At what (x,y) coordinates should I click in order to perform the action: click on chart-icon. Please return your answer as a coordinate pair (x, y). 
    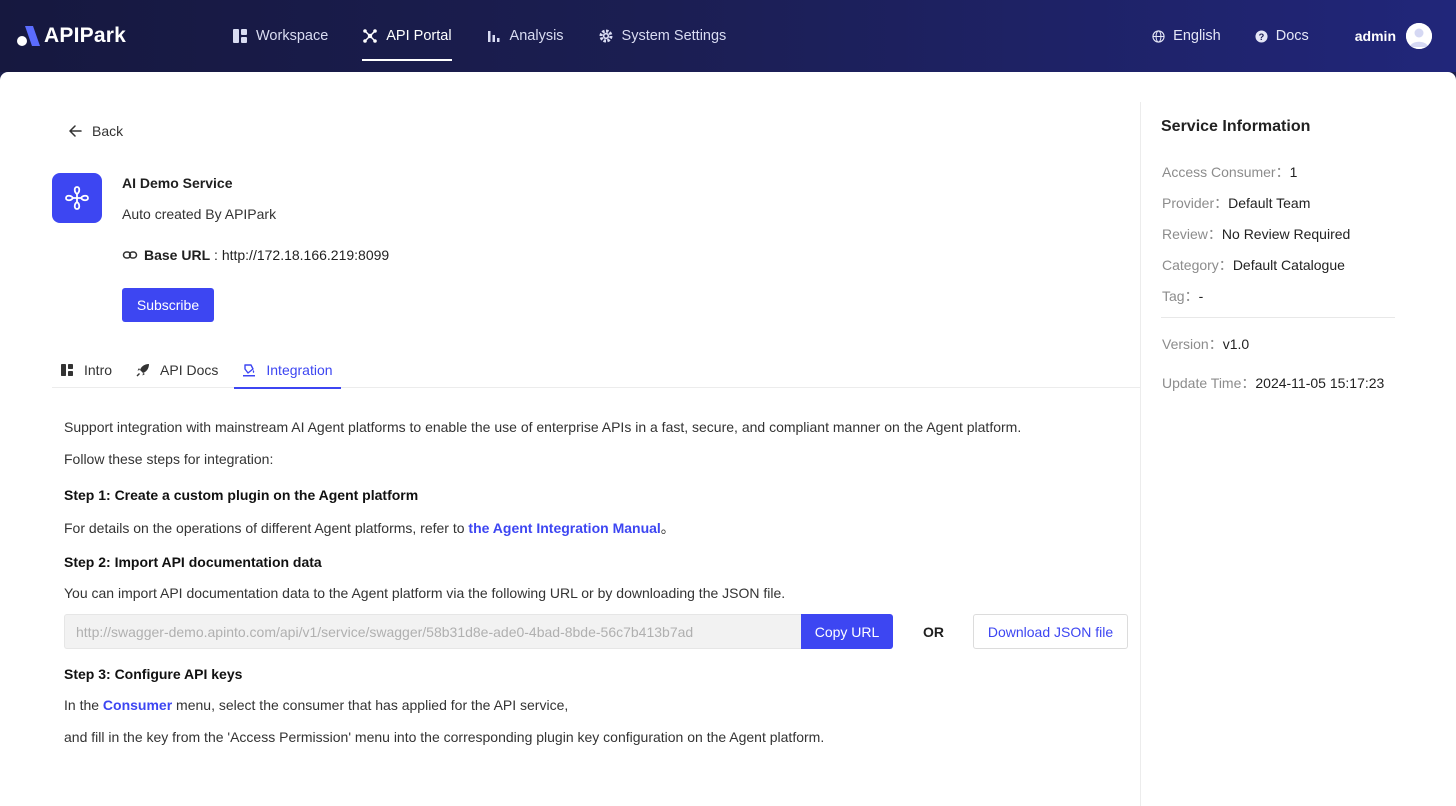
    Looking at the image, I should click on (493, 36).